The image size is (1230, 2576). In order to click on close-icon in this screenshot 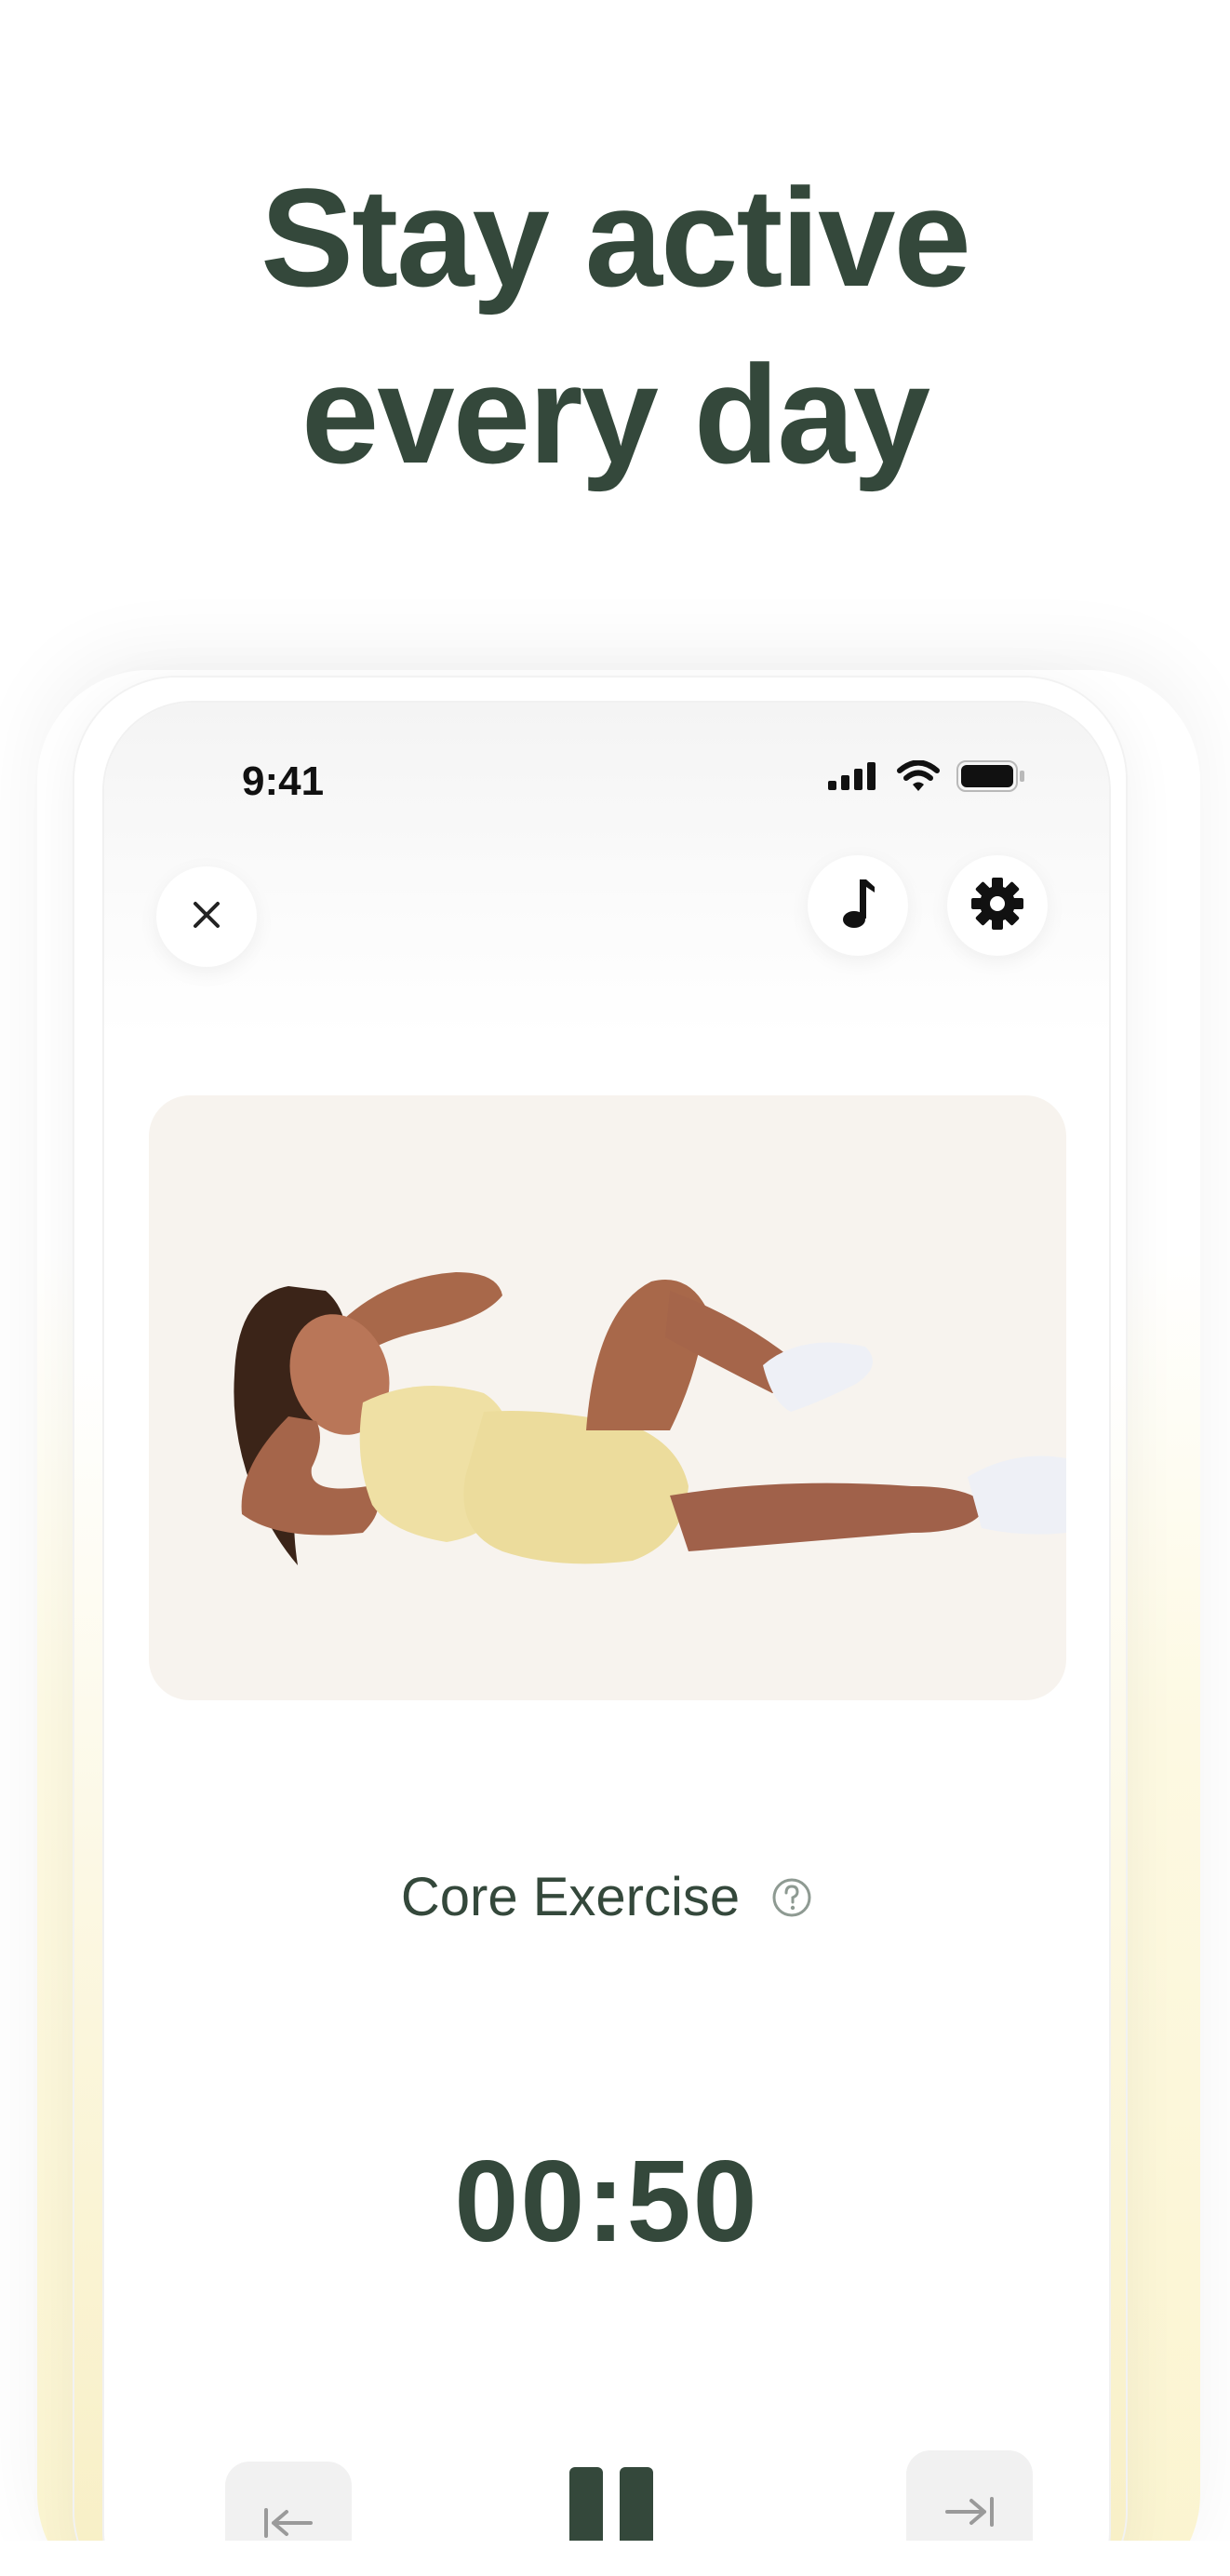, I will do `click(206, 917)`.